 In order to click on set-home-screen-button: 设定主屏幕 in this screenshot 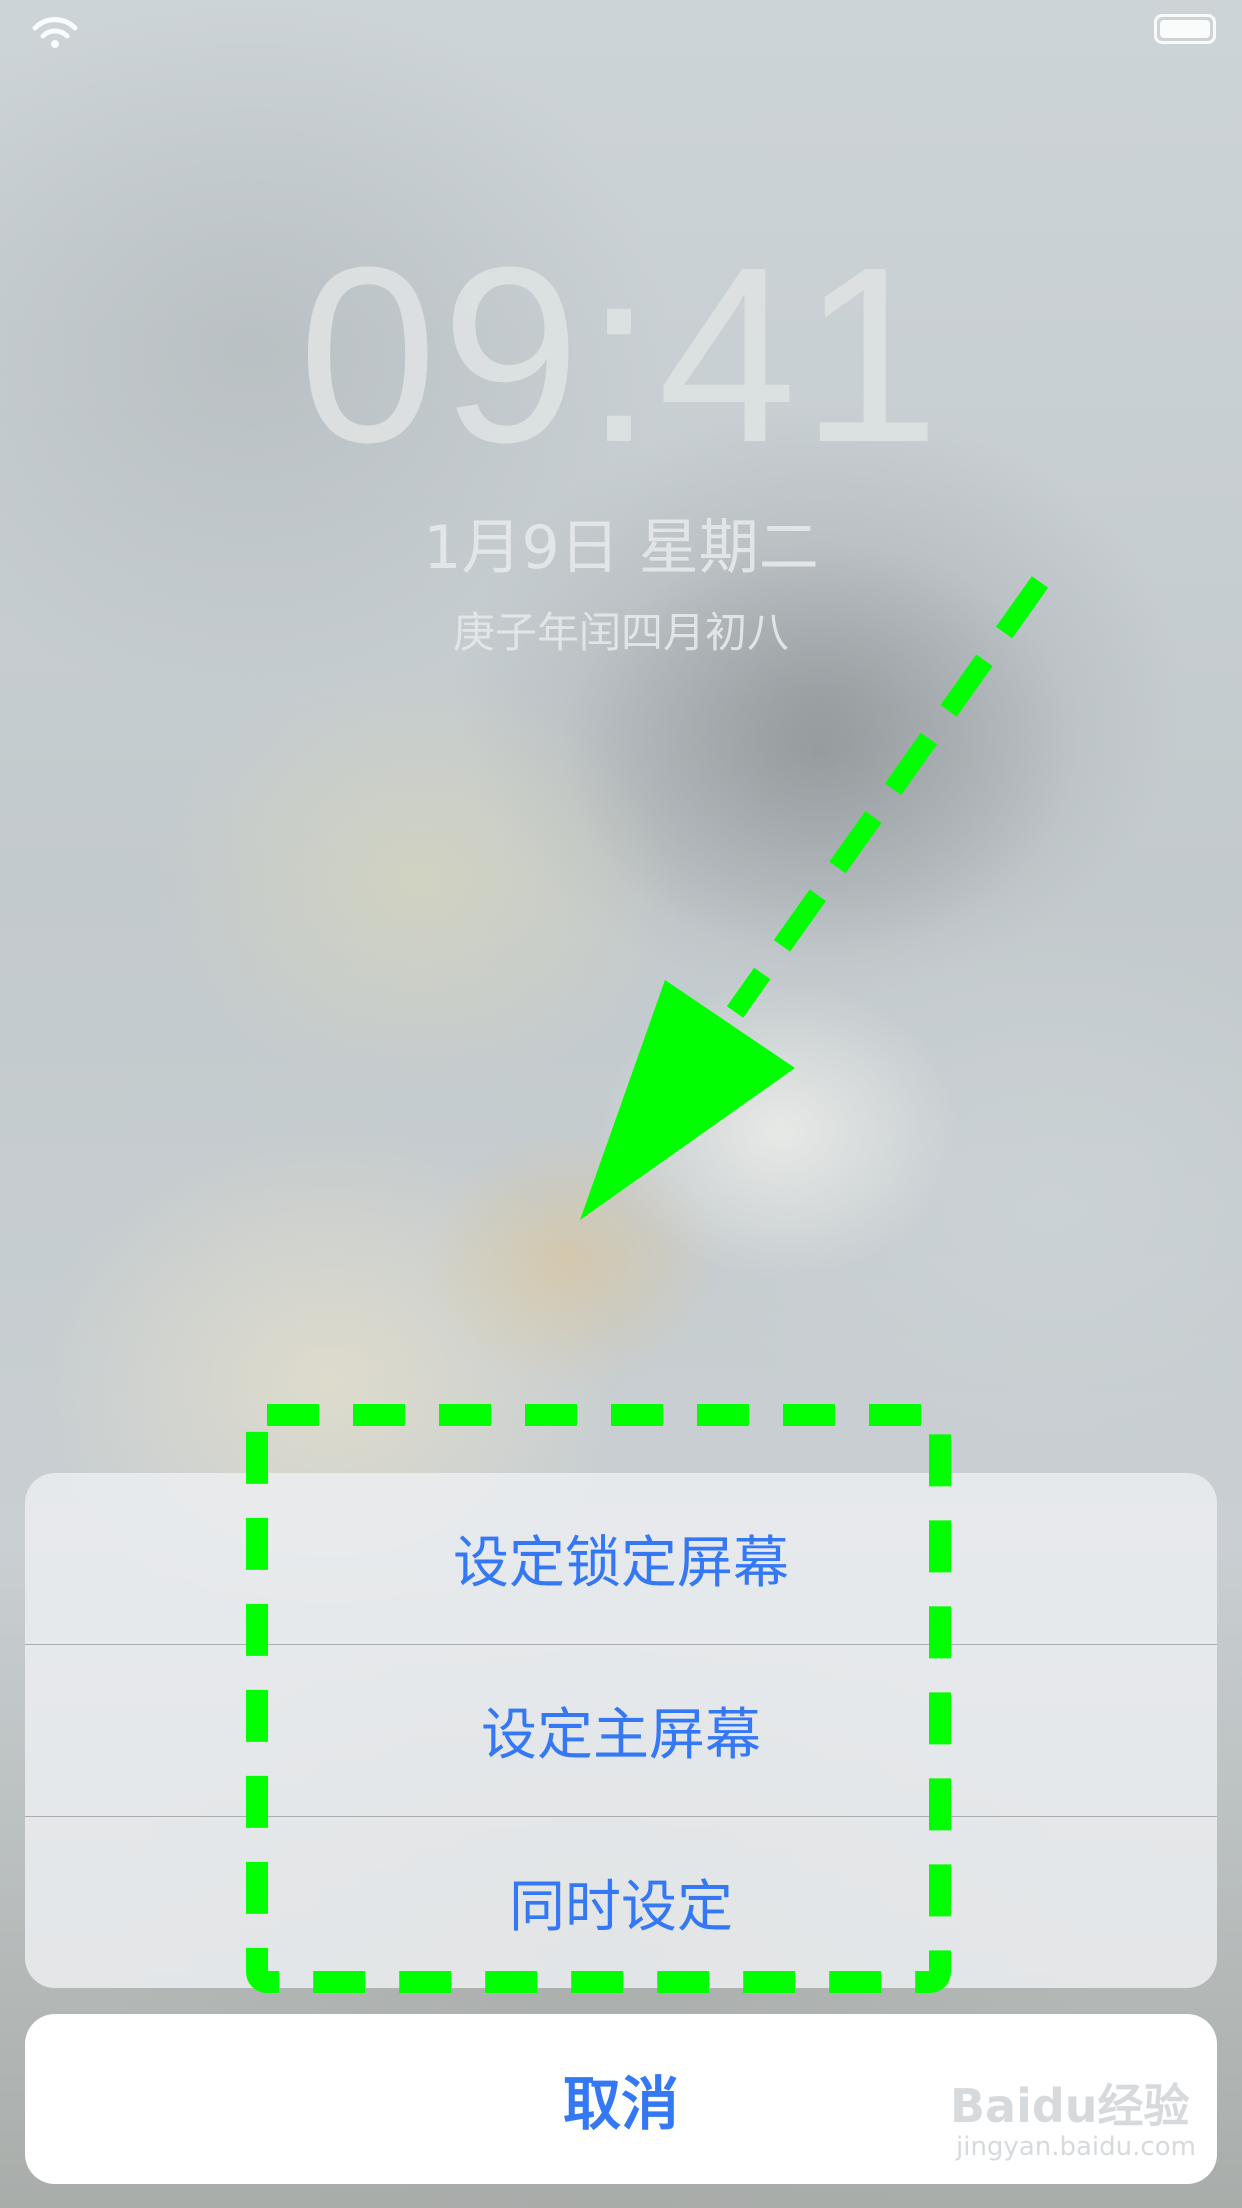, I will do `click(621, 1730)`.